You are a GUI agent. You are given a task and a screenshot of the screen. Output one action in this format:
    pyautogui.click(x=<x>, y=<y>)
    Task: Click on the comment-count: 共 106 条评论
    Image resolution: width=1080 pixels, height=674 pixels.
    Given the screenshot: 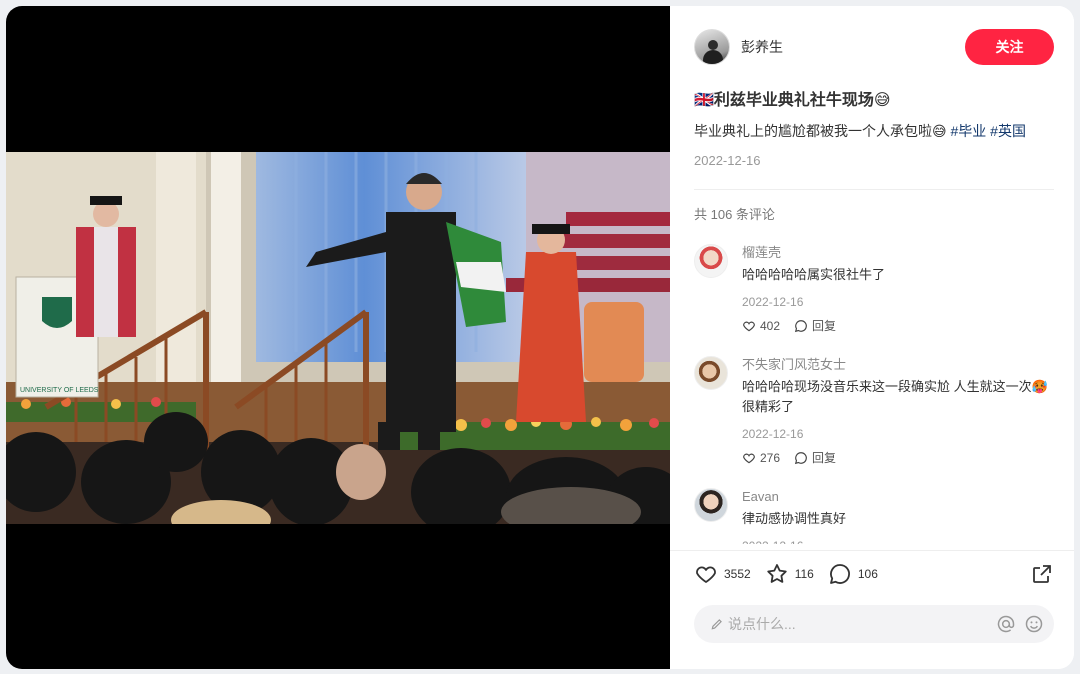 What is the action you would take?
    pyautogui.click(x=734, y=214)
    